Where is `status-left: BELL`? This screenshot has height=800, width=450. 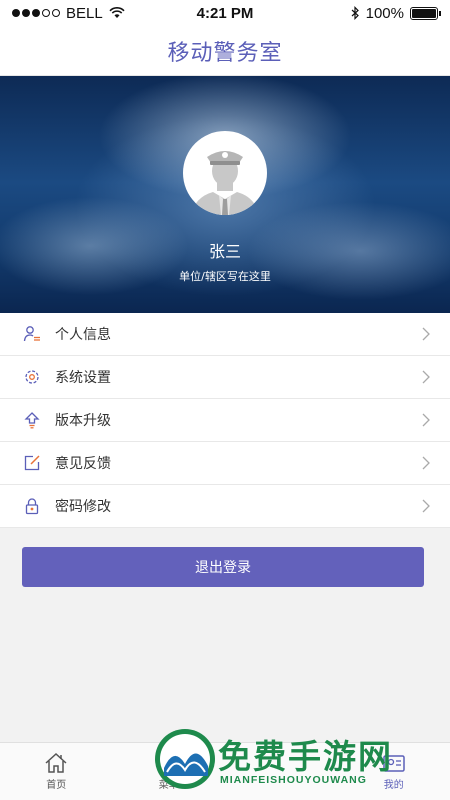
status-left: BELL is located at coordinates (68, 13).